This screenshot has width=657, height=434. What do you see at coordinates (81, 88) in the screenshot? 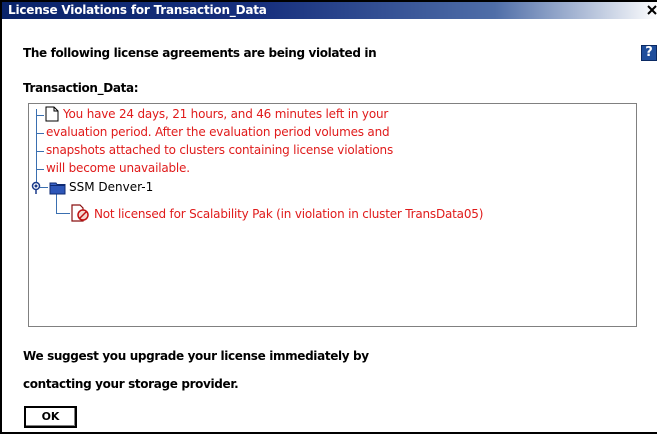
I see `message-line-2: Transaction_Data:` at bounding box center [81, 88].